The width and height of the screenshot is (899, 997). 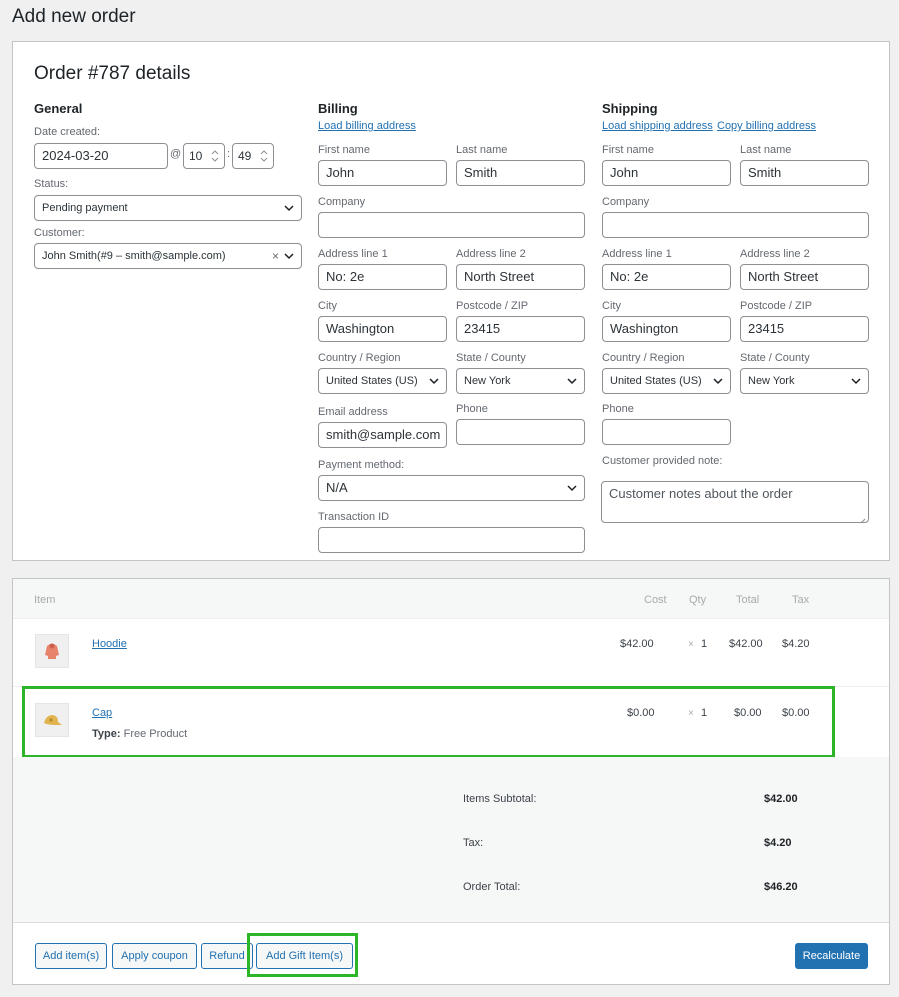 I want to click on item-link-hoodie: Hoodie, so click(x=109, y=644).